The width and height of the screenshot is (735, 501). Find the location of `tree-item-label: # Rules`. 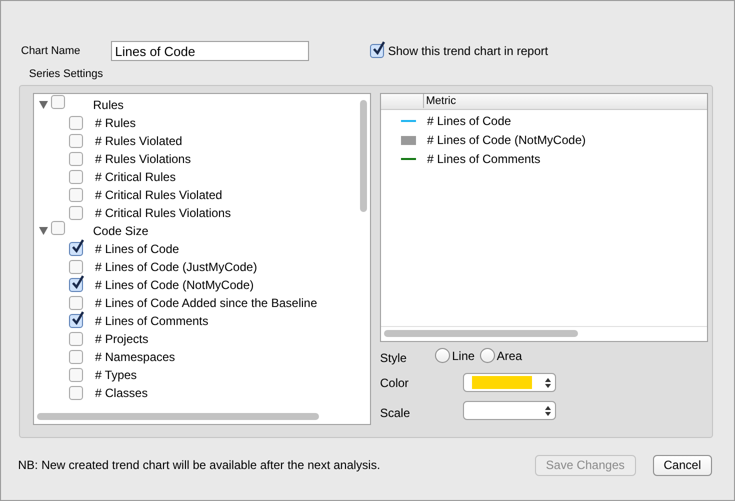

tree-item-label: # Rules is located at coordinates (115, 123).